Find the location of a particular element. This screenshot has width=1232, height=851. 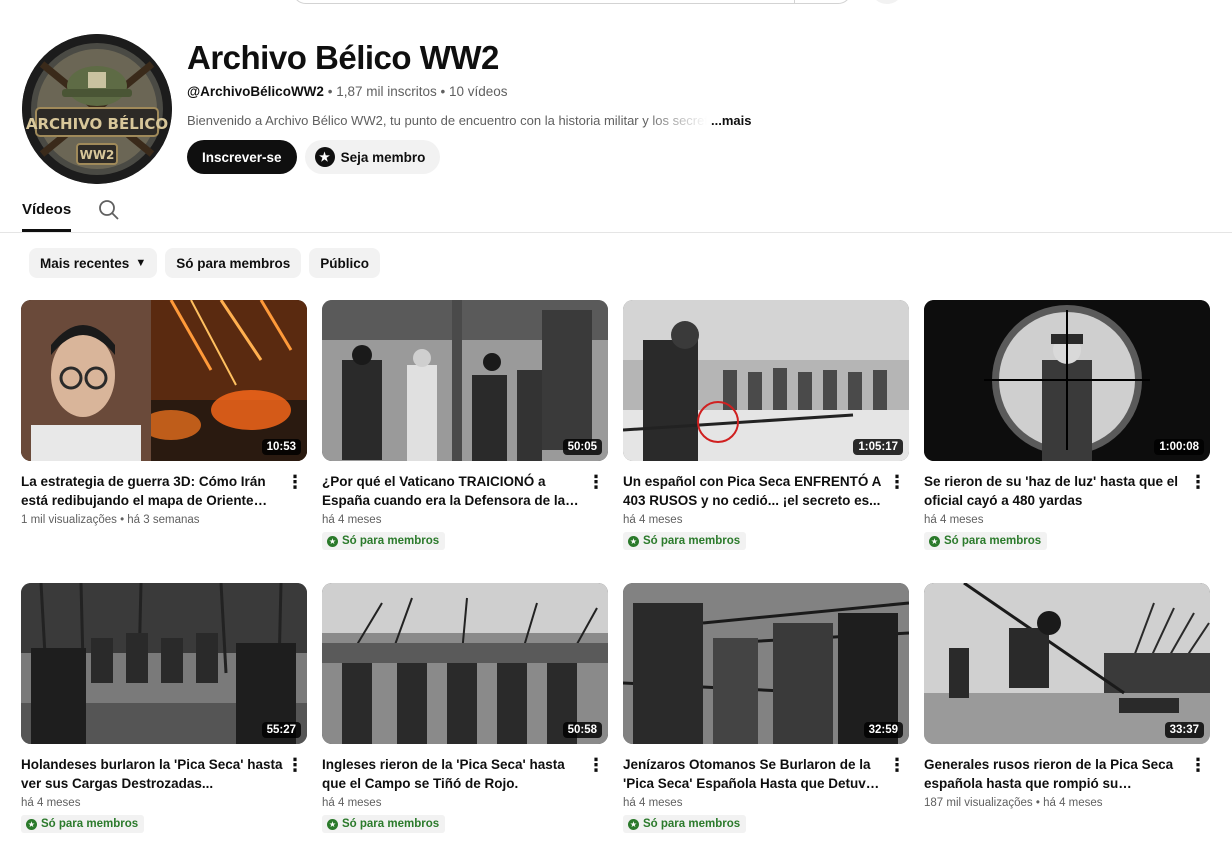

video-duration: 32:59 is located at coordinates (883, 730).